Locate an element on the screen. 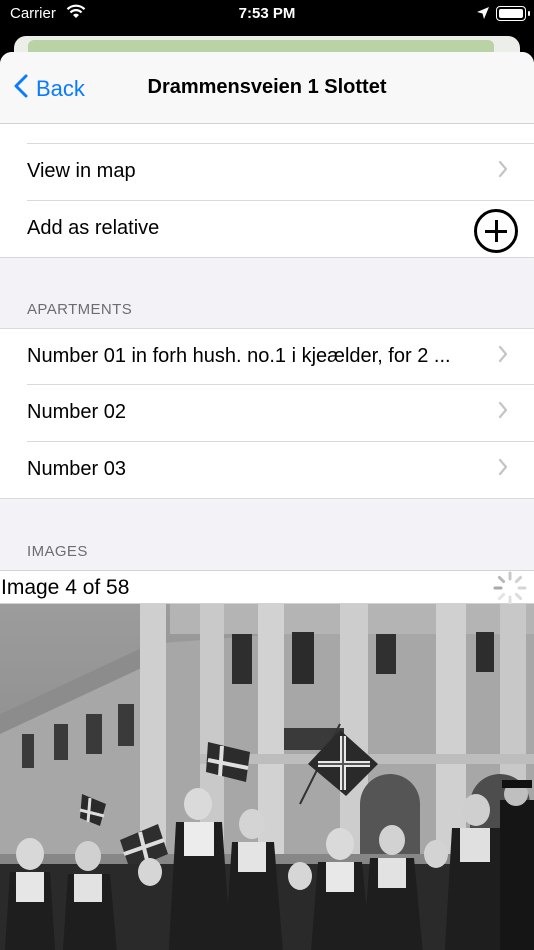 The height and width of the screenshot is (950, 534). apartment-label: Number 03 is located at coordinates (76, 469).